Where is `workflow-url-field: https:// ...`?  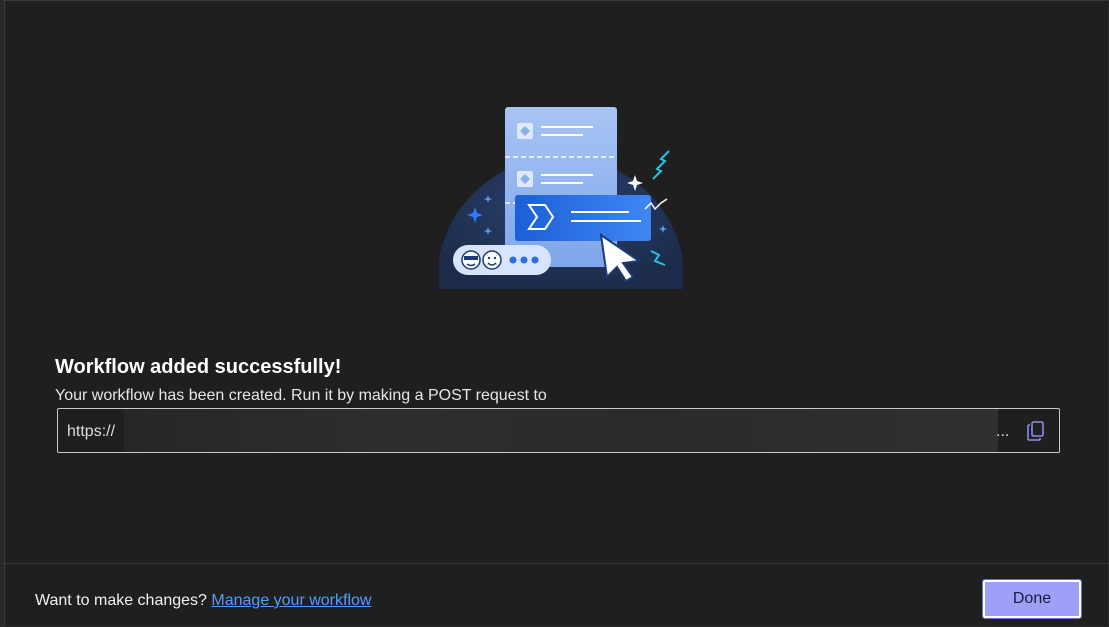 workflow-url-field: https:// ... is located at coordinates (558, 430).